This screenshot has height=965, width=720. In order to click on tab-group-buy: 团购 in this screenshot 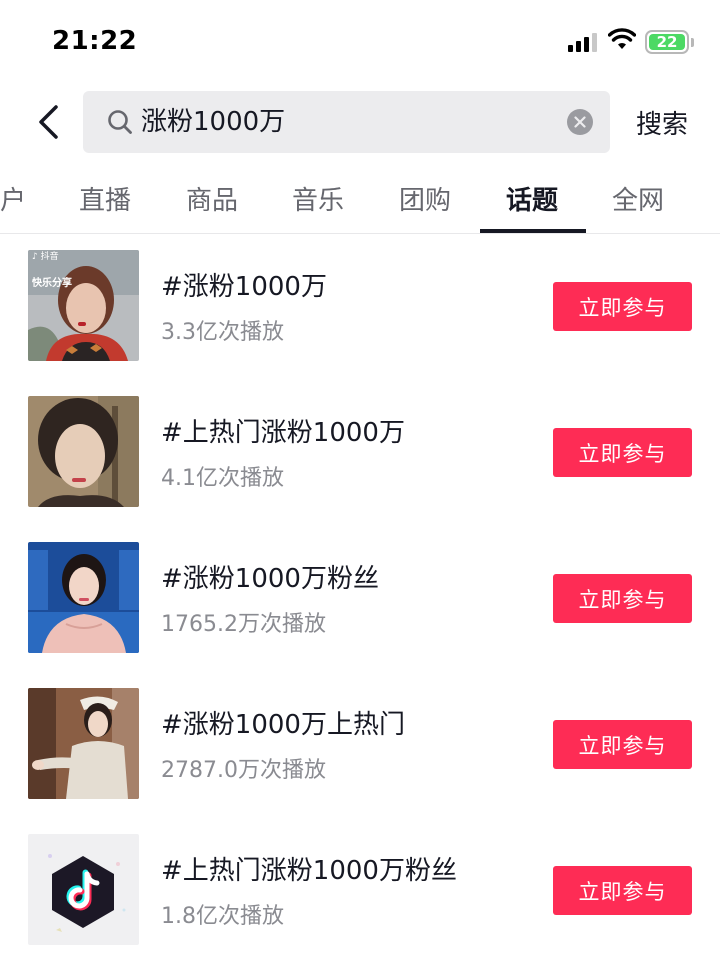, I will do `click(425, 198)`.